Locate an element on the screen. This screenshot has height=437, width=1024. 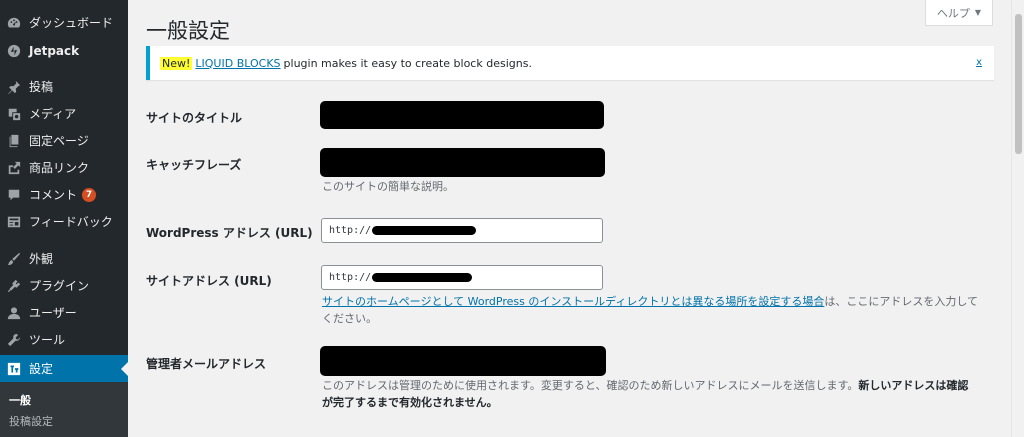
settings-icon is located at coordinates (14, 369).